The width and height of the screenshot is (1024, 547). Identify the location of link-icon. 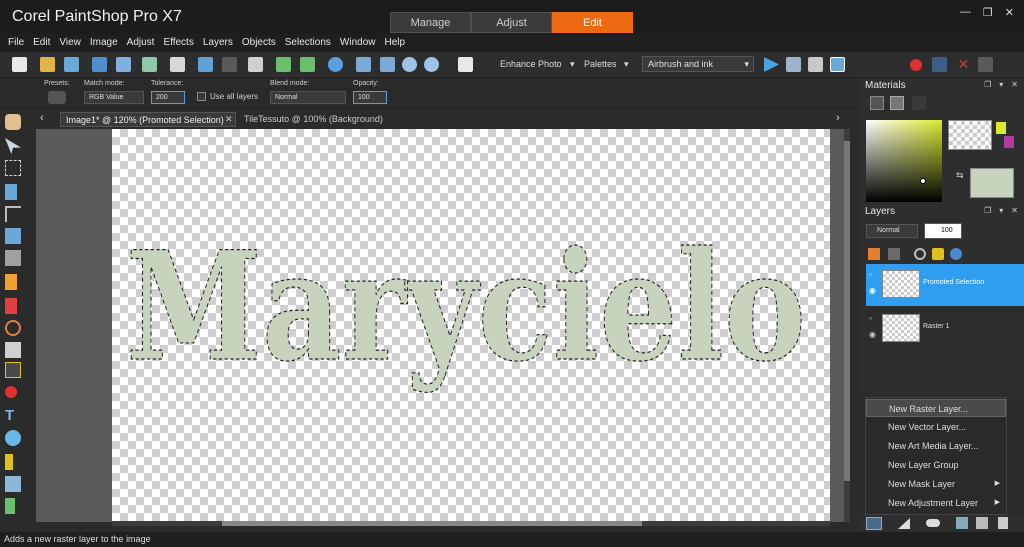
(920, 254).